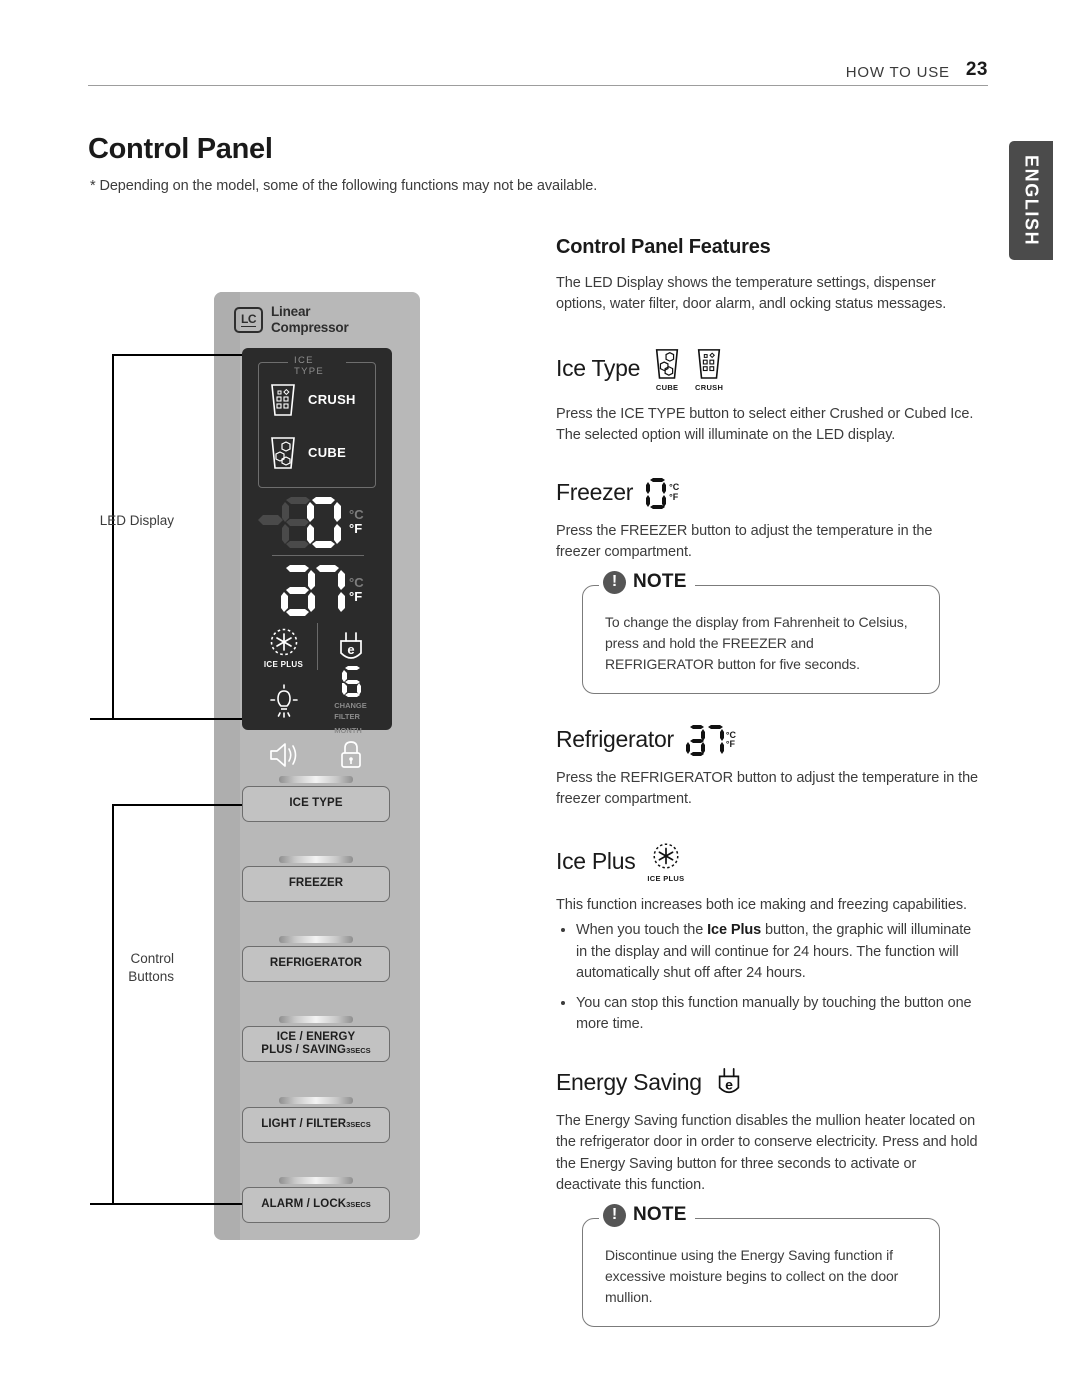 This screenshot has width=1080, height=1384. I want to click on feature-heading-ice-type: Ice Type CUBE CRUSH, so click(768, 368).